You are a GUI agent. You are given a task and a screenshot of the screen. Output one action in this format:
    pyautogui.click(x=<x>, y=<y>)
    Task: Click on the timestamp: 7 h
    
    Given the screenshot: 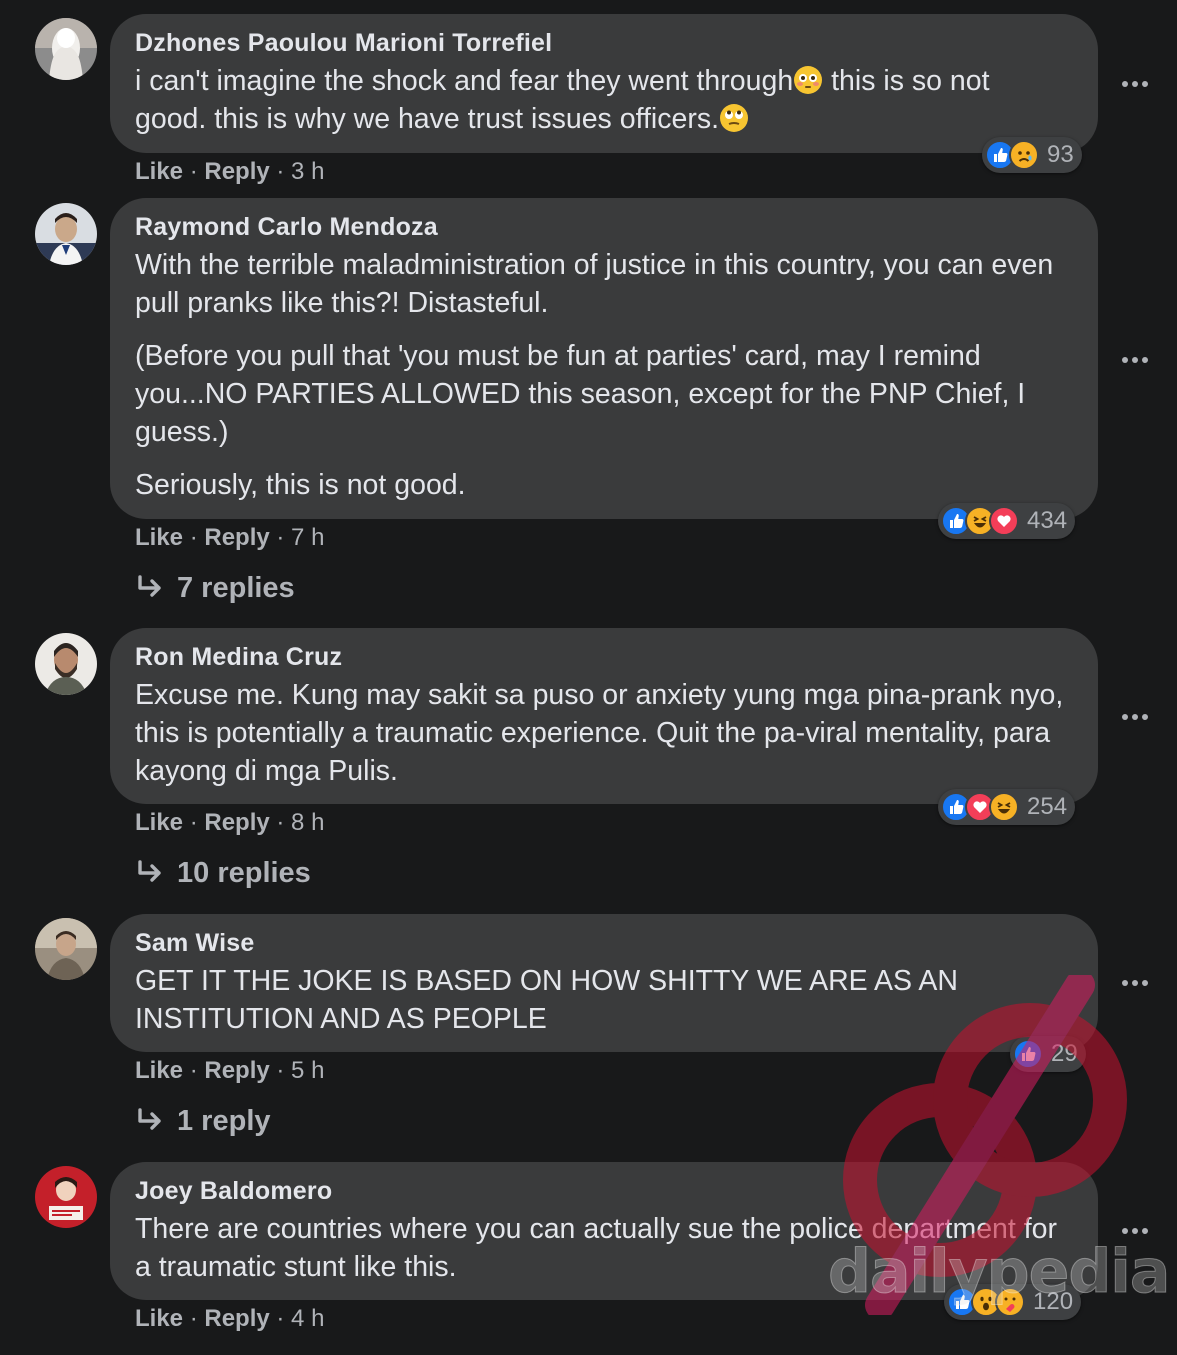 What is the action you would take?
    pyautogui.click(x=307, y=537)
    